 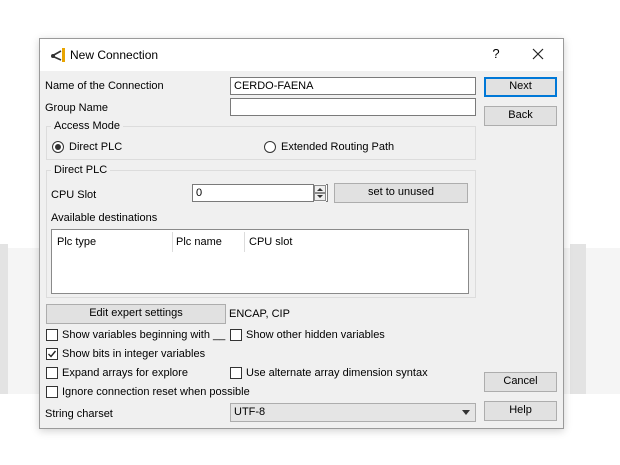 I want to click on dropdown-arrow-icon, so click(x=466, y=412).